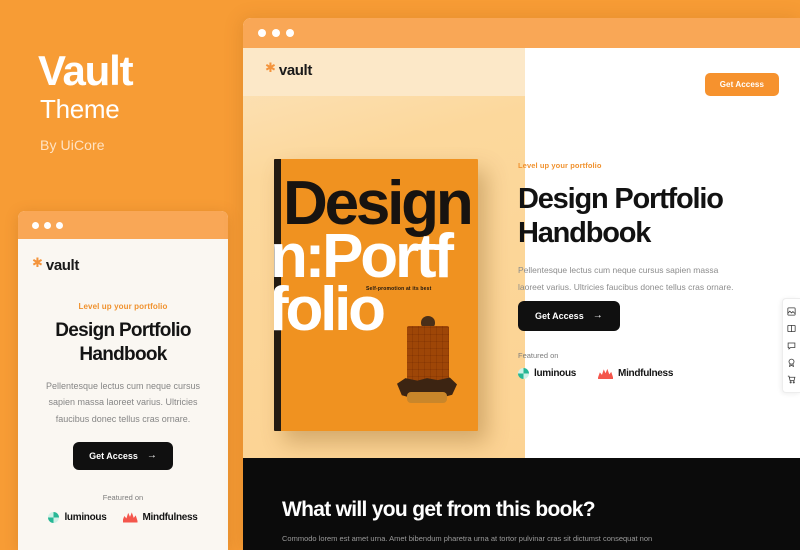  Describe the element at coordinates (521, 33) in the screenshot. I see `browser-chrome` at that location.